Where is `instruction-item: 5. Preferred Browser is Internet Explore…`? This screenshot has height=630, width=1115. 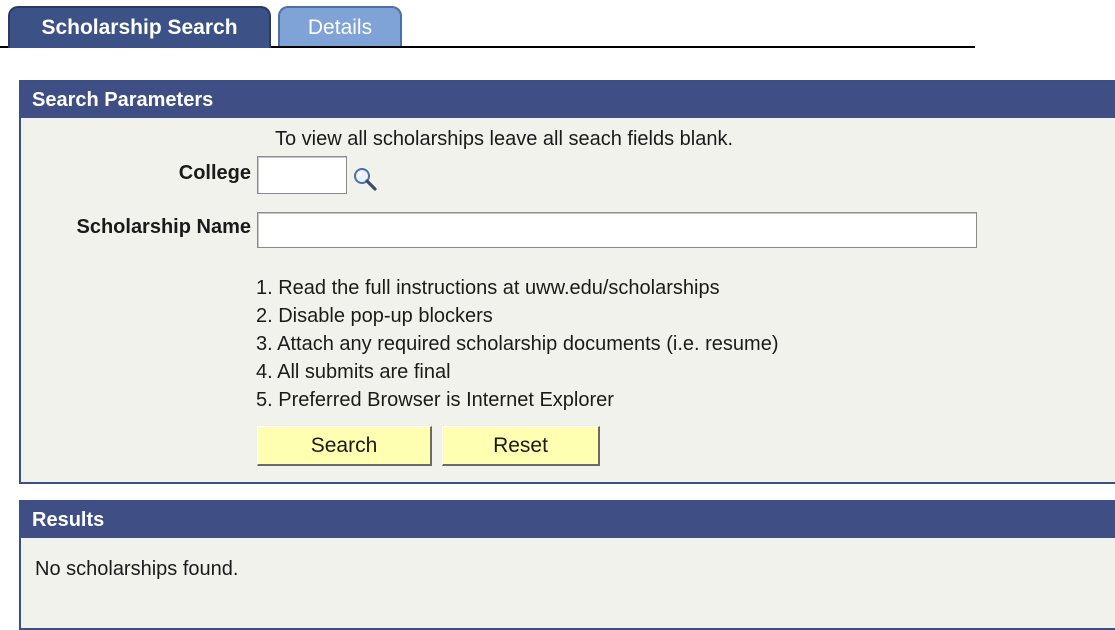
instruction-item: 5. Preferred Browser is Internet Explore… is located at coordinates (435, 400).